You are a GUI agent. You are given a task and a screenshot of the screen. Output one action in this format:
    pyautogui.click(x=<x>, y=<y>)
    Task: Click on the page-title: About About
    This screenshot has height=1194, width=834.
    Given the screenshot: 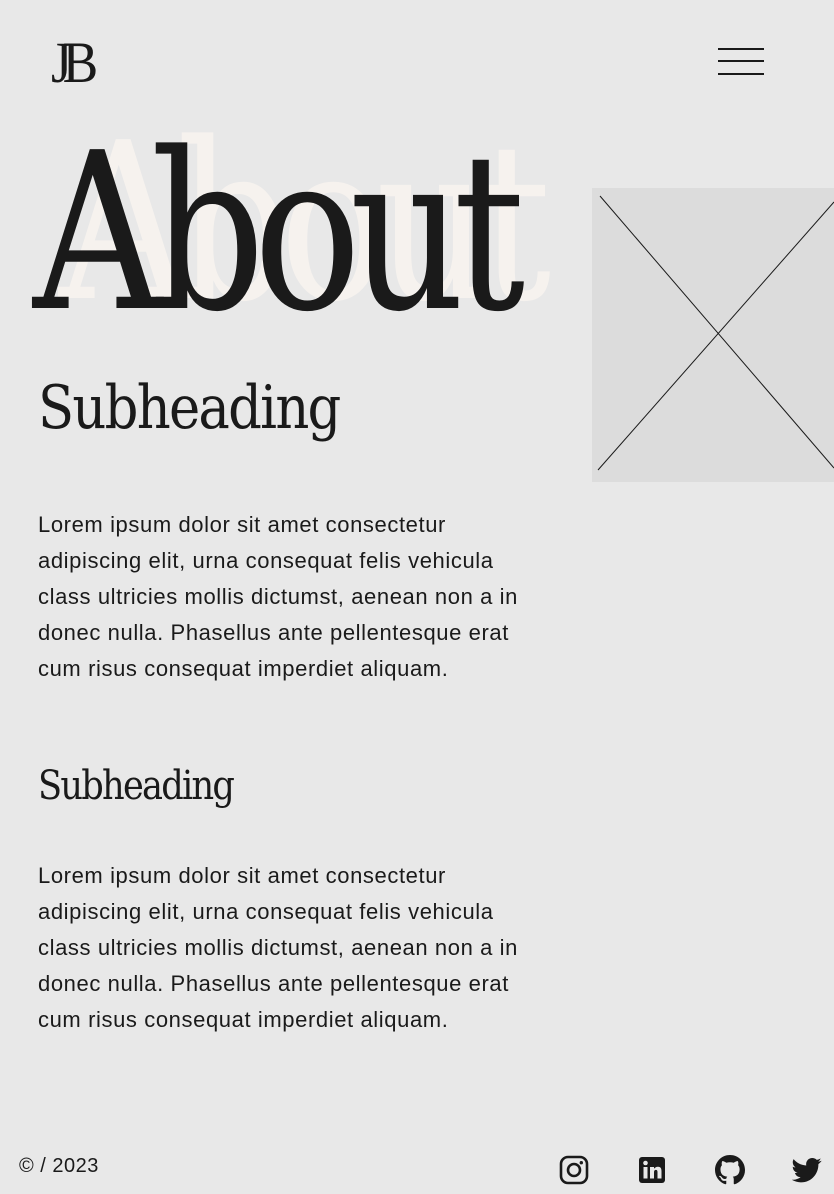 What is the action you would take?
    pyautogui.click(x=313, y=233)
    